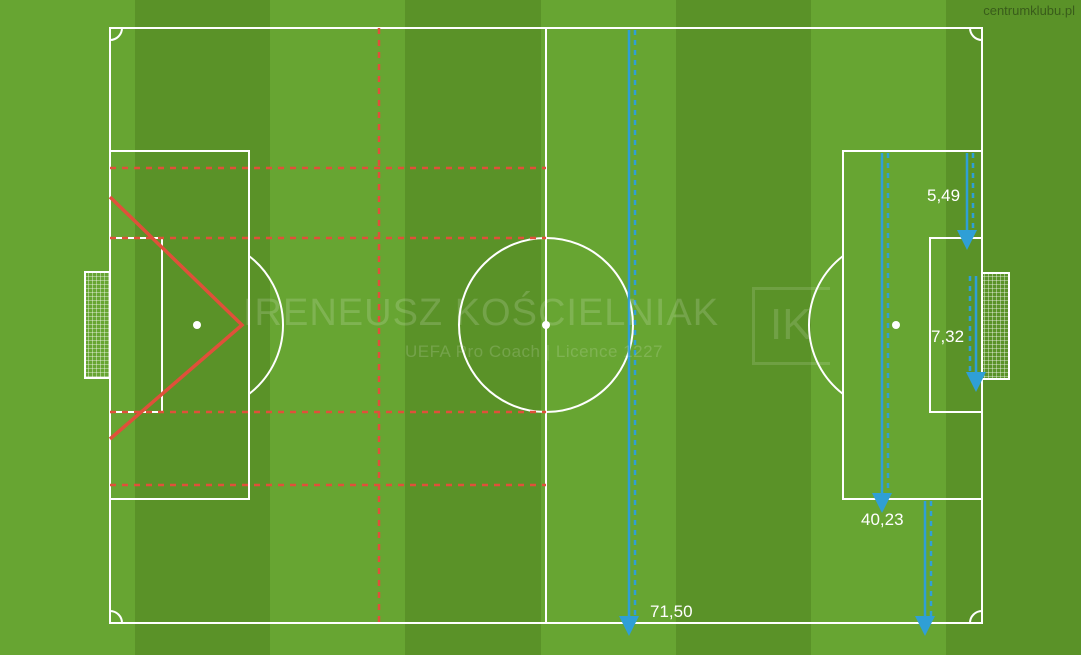  I want to click on watermark-logo: IK, so click(791, 324).